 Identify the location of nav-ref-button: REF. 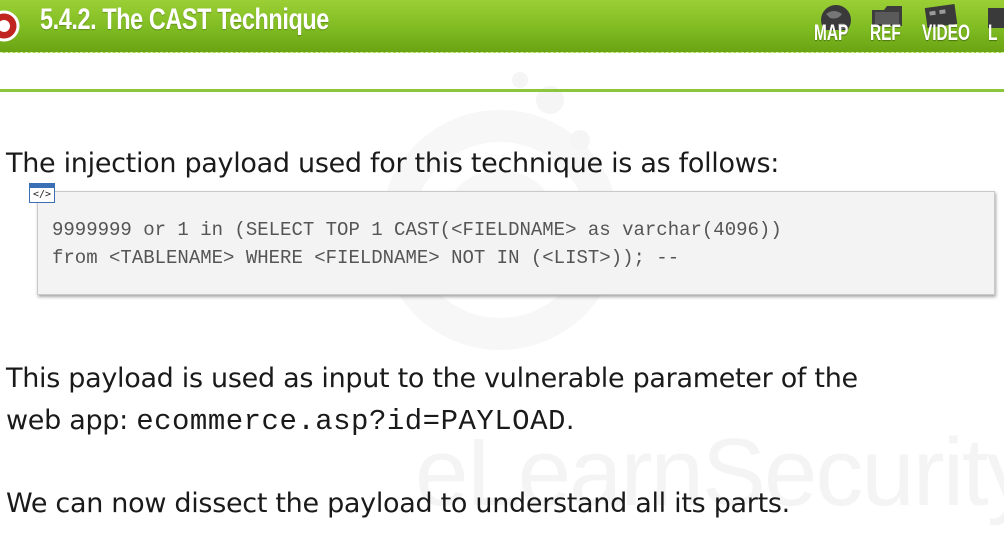
(891, 26).